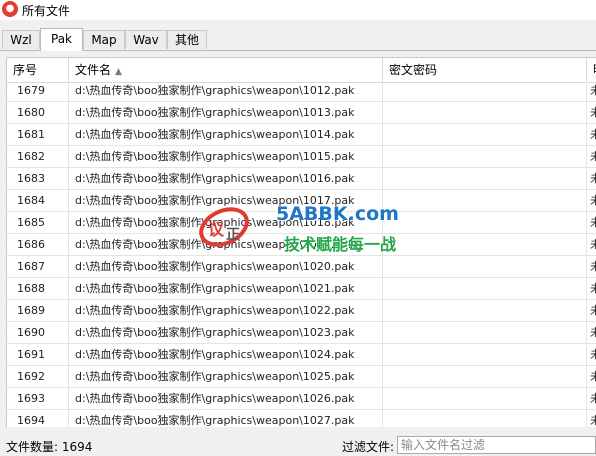  Describe the element at coordinates (485, 70) in the screenshot. I see `column-header-password: 密文密码` at that location.